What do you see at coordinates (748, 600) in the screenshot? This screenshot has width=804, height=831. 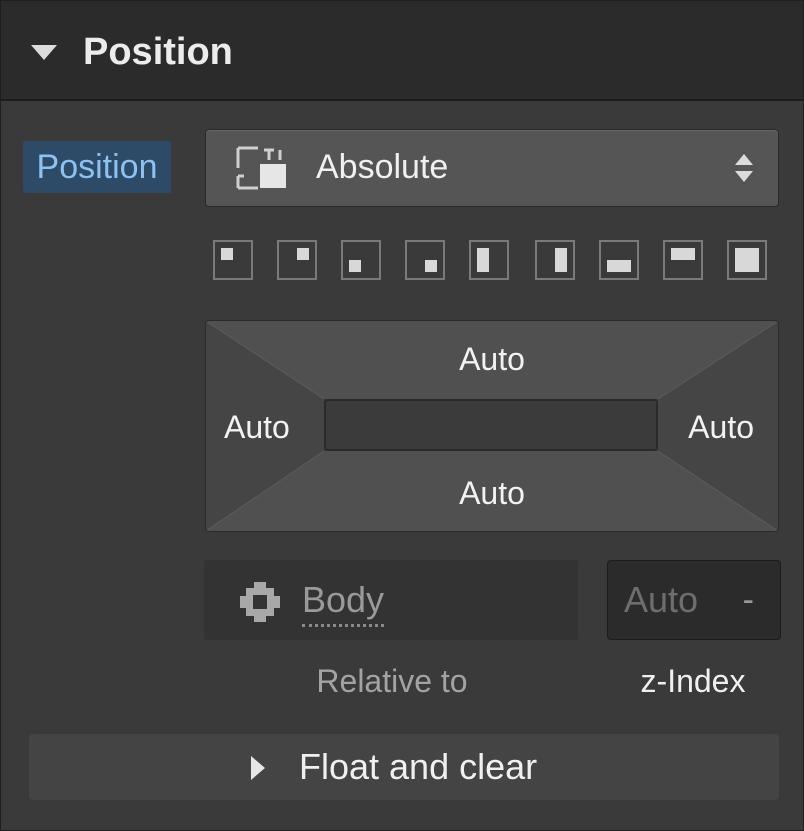 I see `z-index-unit: -` at bounding box center [748, 600].